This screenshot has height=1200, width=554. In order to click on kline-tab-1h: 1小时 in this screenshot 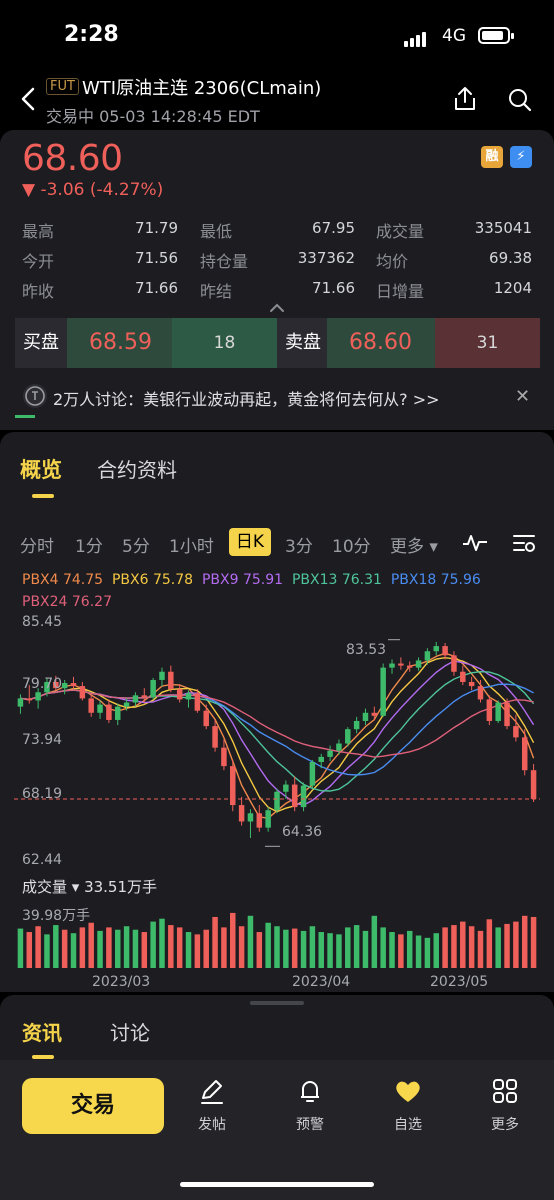, I will do `click(191, 544)`.